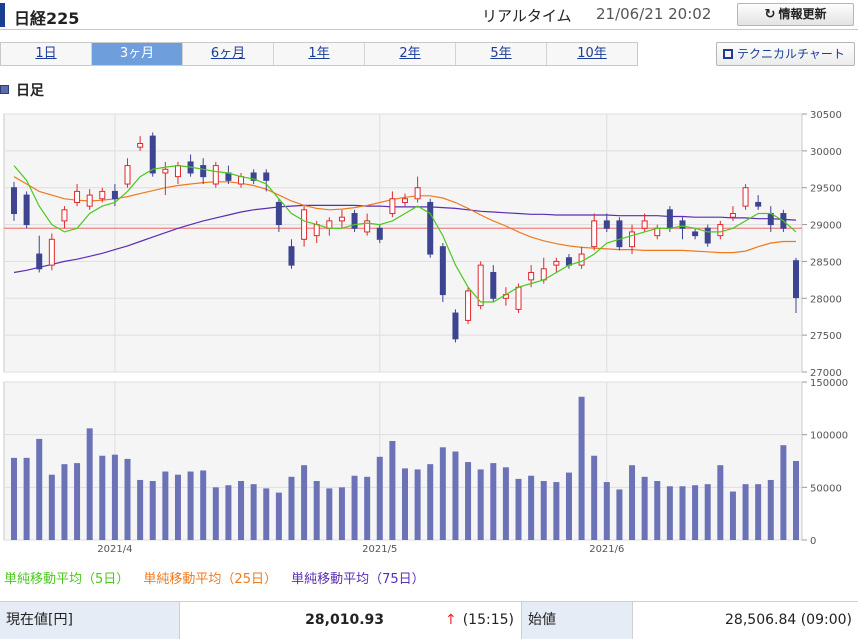 The width and height of the screenshot is (858, 639). I want to click on date-tick-label: 2021/6, so click(606, 549).